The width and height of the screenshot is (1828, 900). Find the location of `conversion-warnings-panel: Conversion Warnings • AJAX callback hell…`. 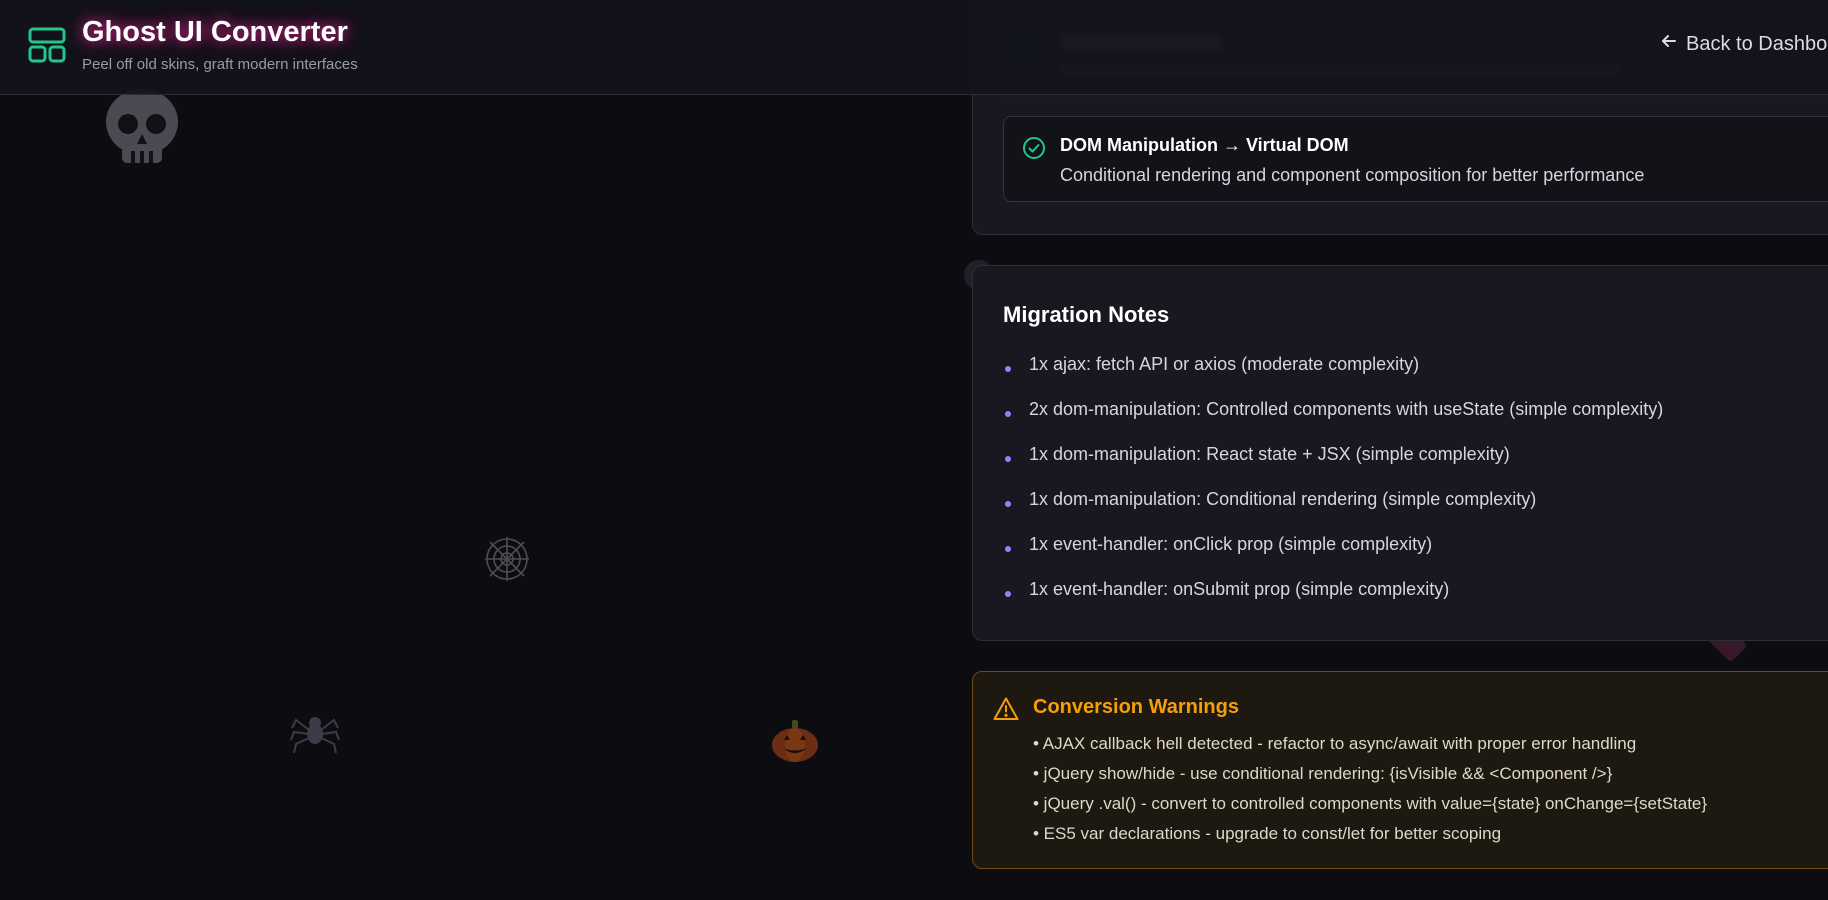

conversion-warnings-panel: Conversion Warnings • AJAX callback hell… is located at coordinates (1400, 770).